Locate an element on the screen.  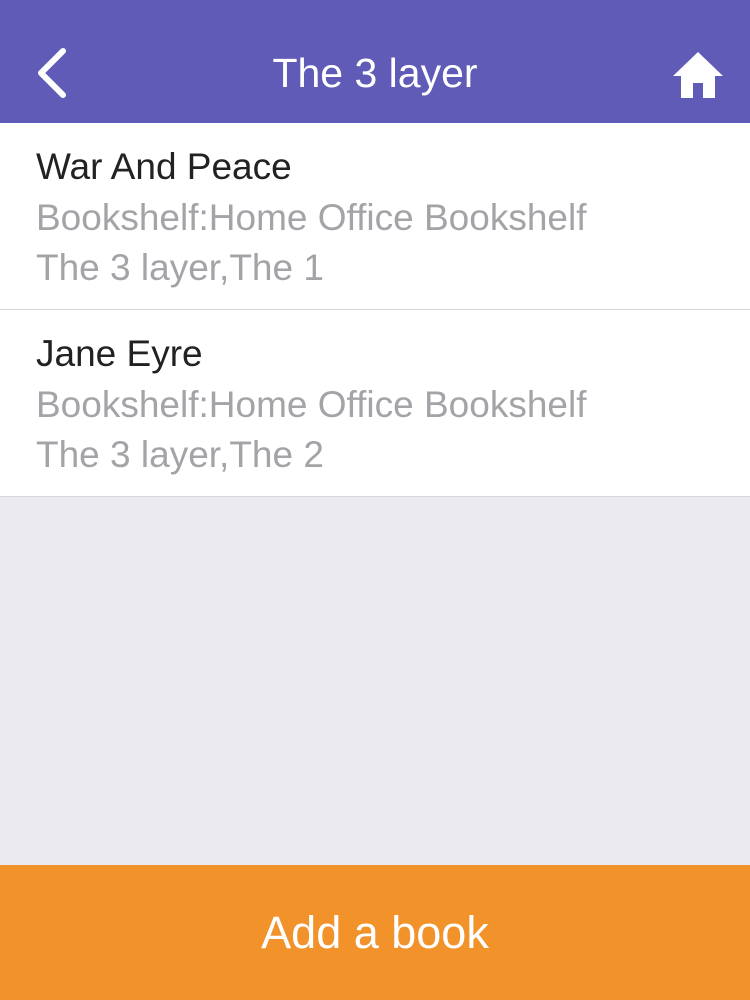
book-title: Jane Eyre is located at coordinates (119, 353).